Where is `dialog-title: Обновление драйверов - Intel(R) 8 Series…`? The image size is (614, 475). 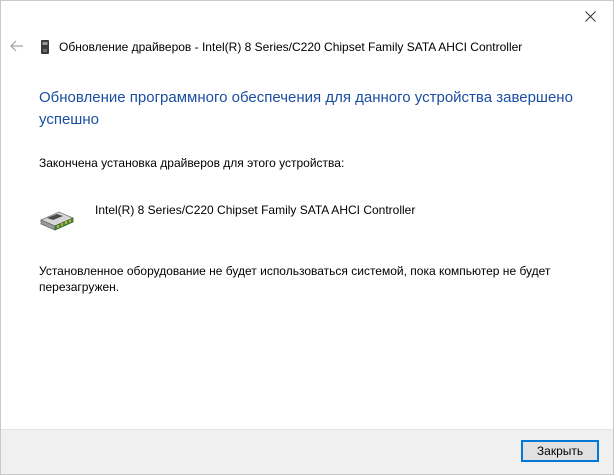 dialog-title: Обновление драйверов - Intel(R) 8 Series… is located at coordinates (291, 47).